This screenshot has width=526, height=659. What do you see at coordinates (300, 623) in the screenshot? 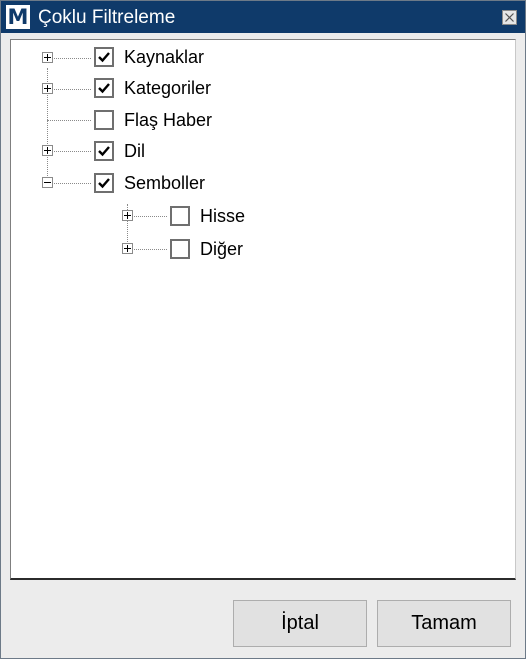
I see `cancel-button: İptal` at bounding box center [300, 623].